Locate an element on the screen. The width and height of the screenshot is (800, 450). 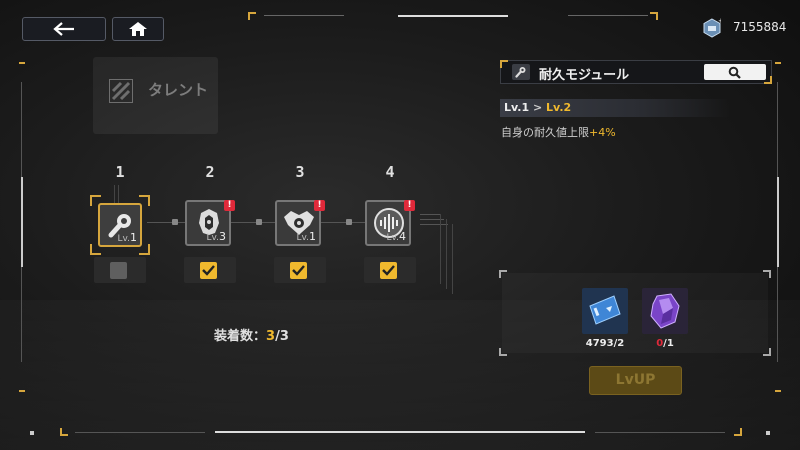
module-title-bar: 耐久モジュール is located at coordinates (636, 72).